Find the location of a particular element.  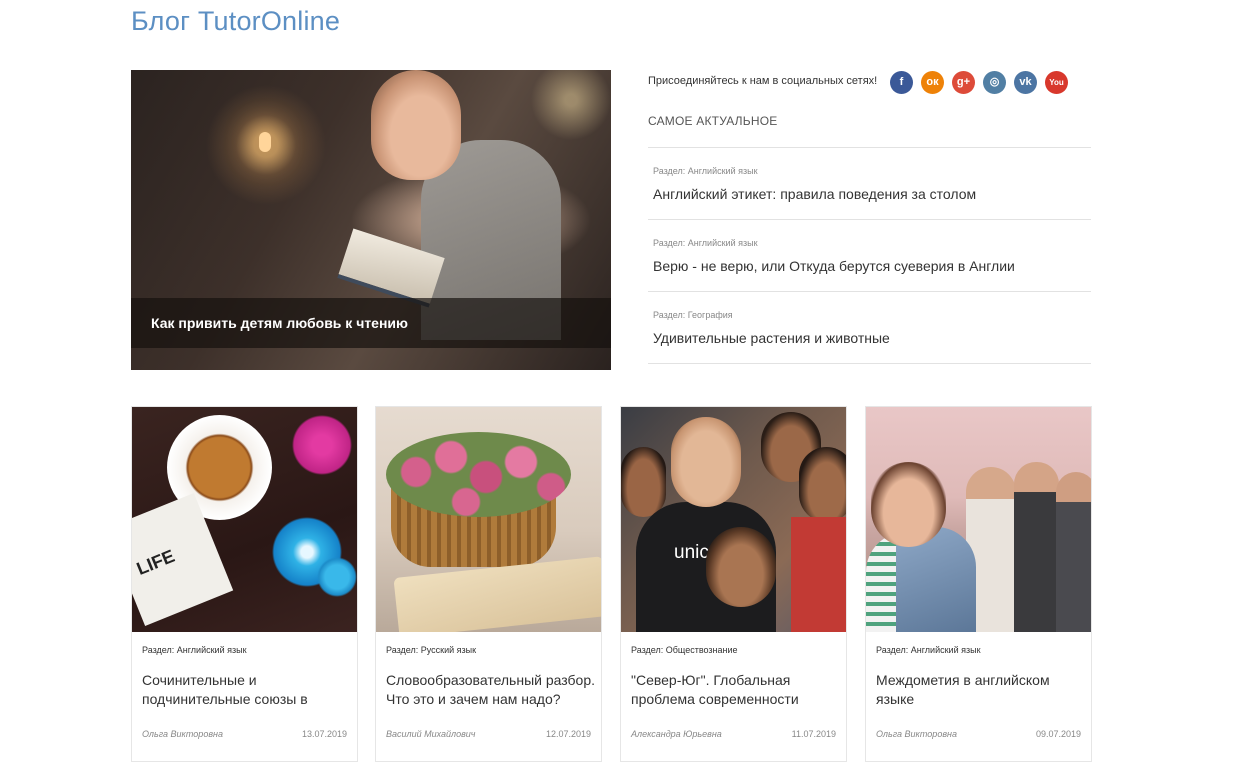

card-title: Междометия в английском языке is located at coordinates (981, 690).